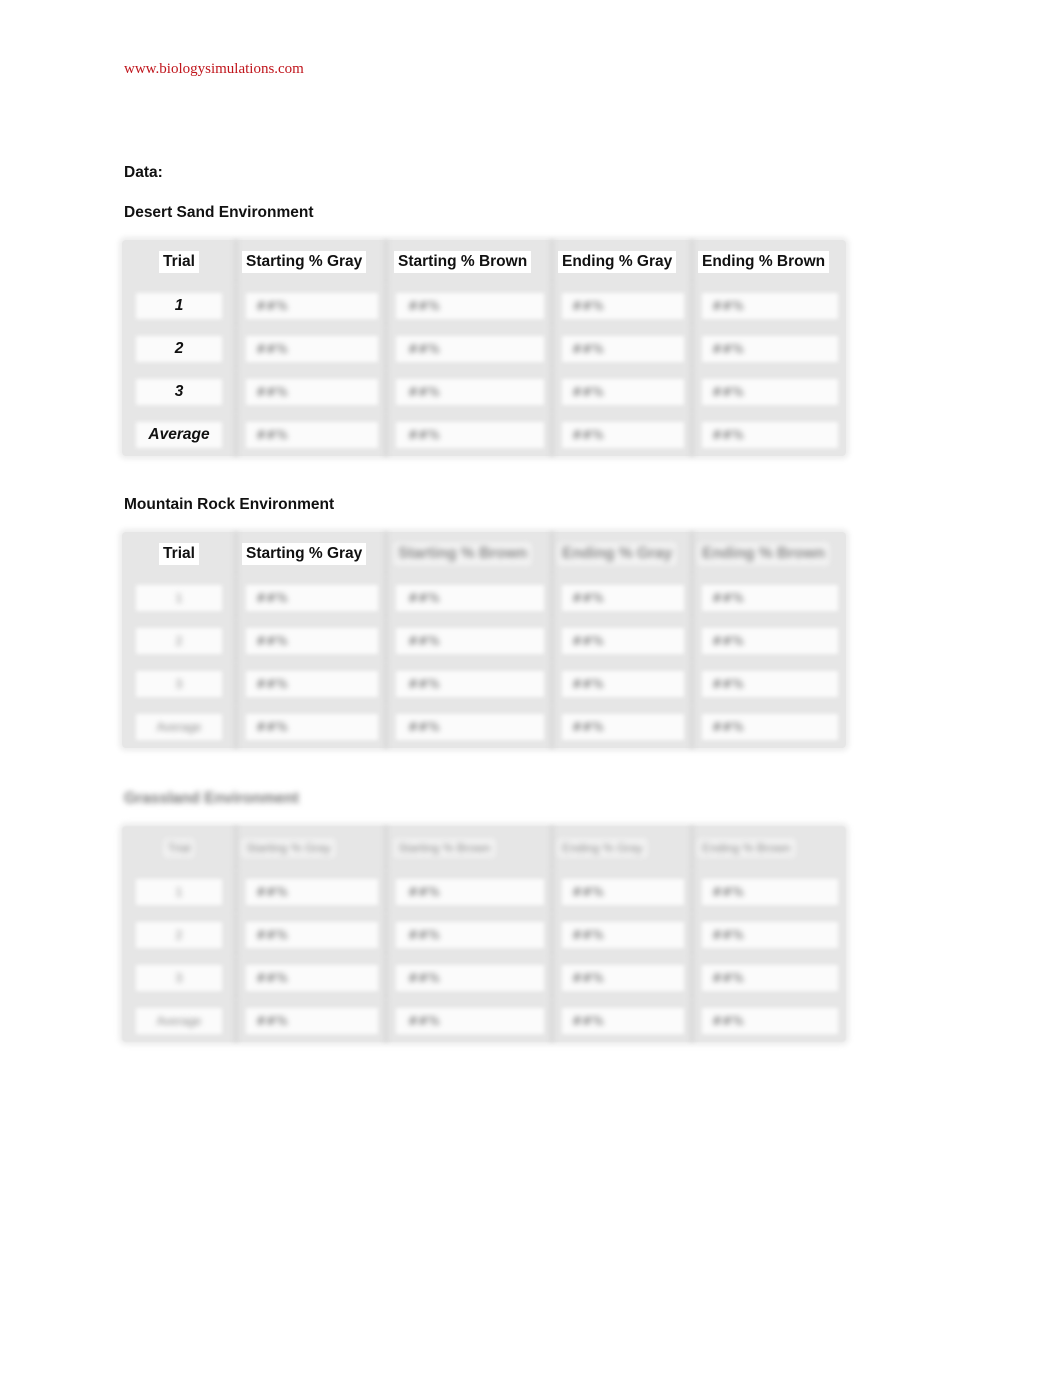  I want to click on column-header: Ending % Gray, so click(623, 554).